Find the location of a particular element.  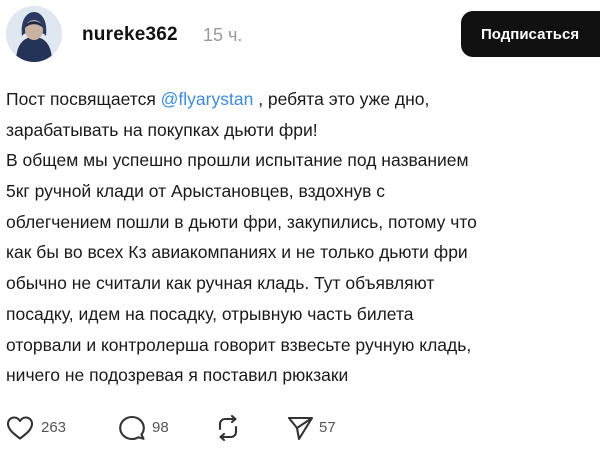

post-text-fragment: , ребята это уже дно, is located at coordinates (341, 99).